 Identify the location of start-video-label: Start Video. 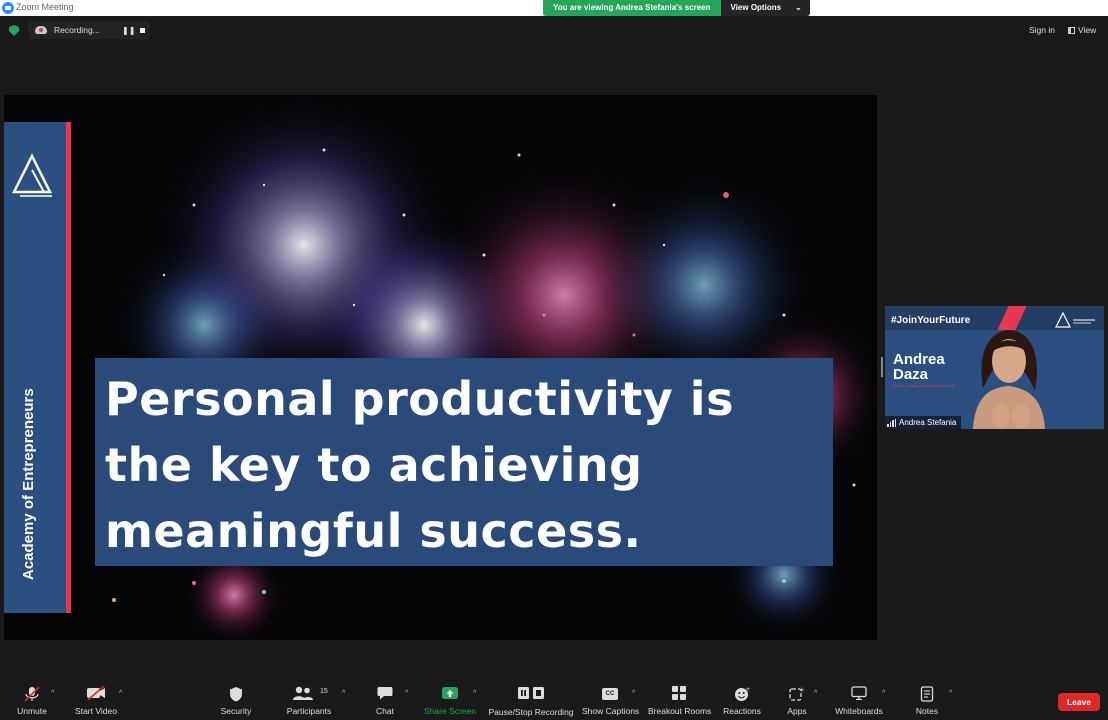
(96, 711).